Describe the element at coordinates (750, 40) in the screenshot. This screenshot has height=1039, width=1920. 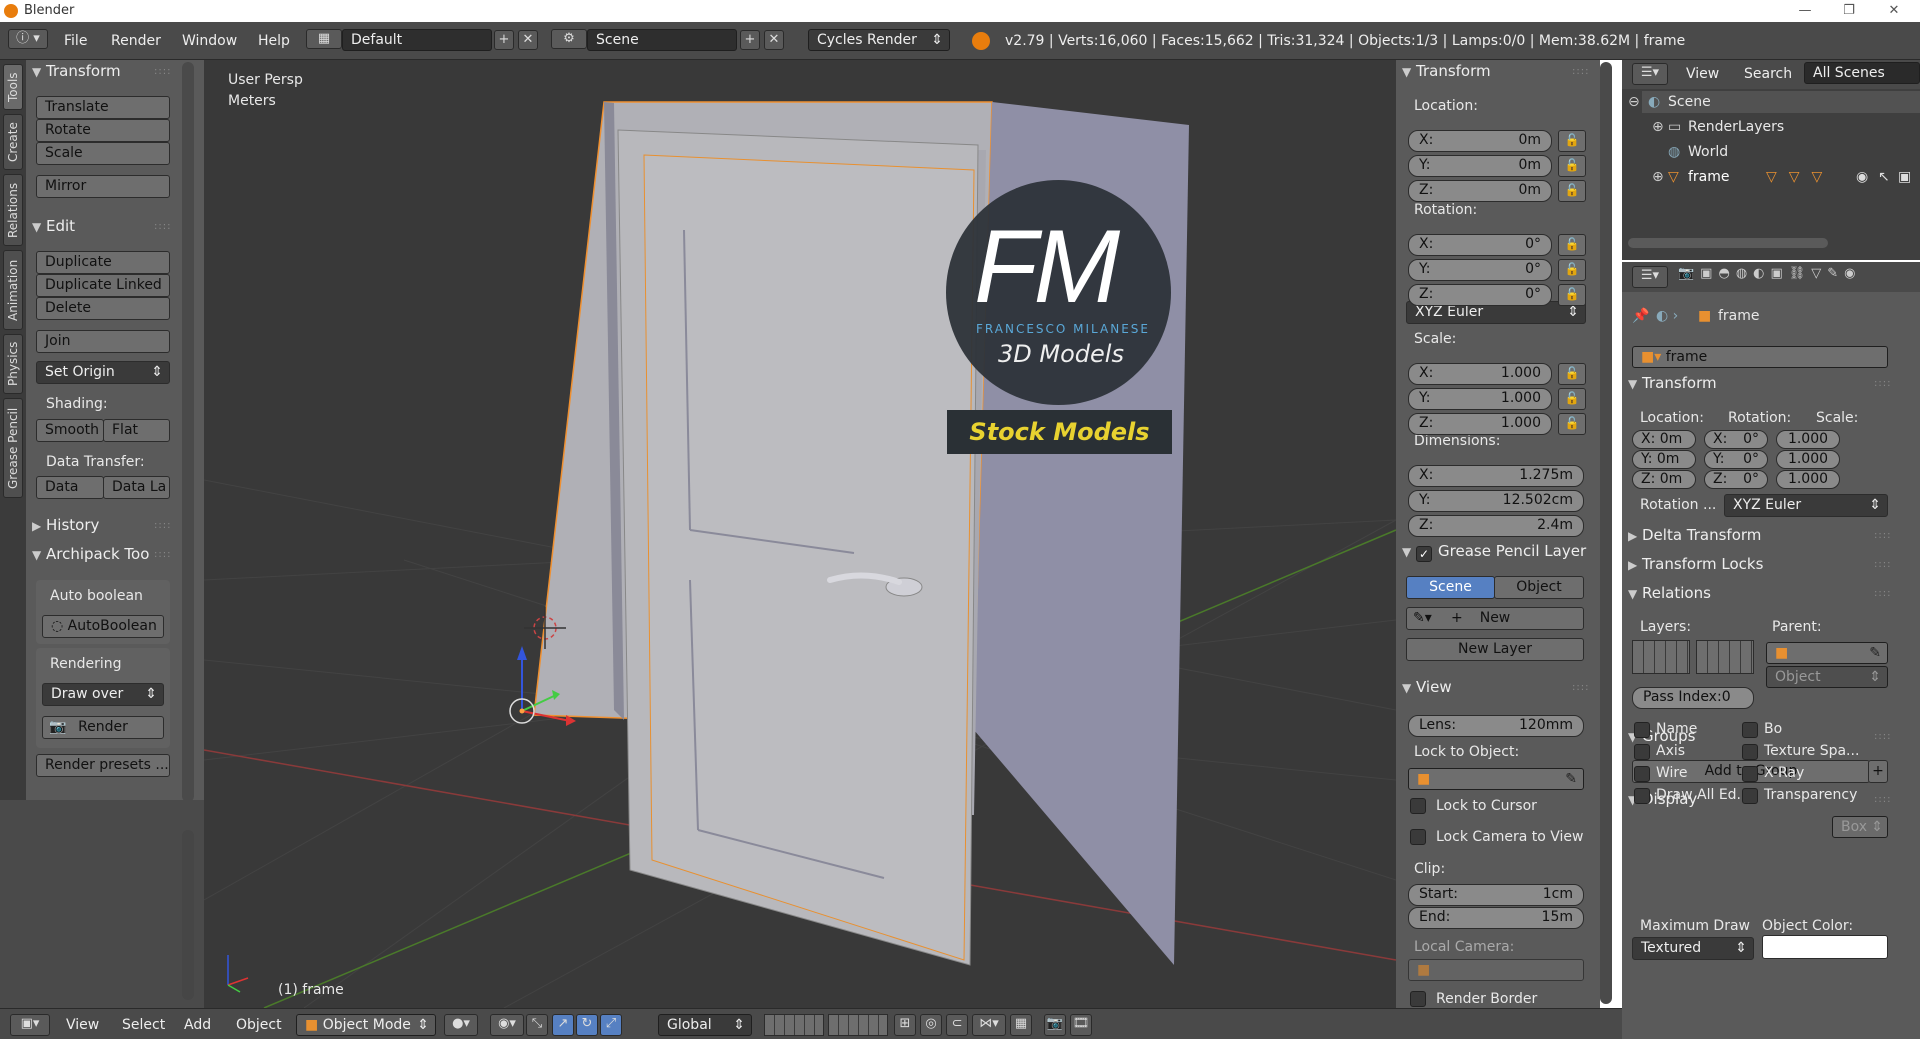
I see `add-scene-icon: +` at that location.